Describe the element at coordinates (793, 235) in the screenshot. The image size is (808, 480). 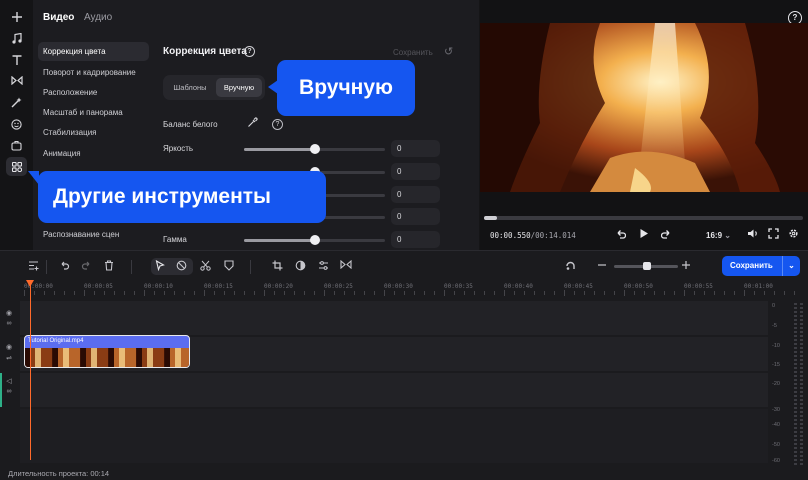
I see `settings-gear-icon` at that location.